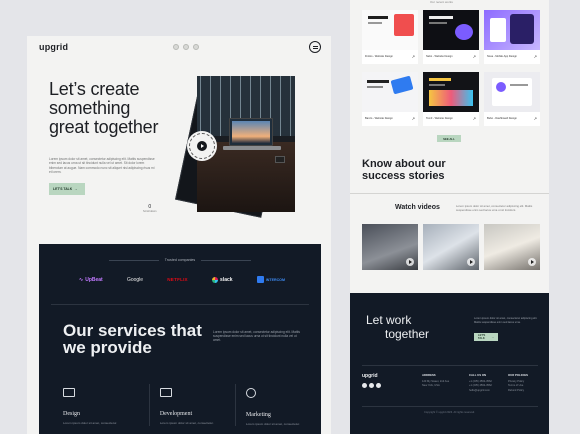 The width and height of the screenshot is (580, 434). I want to click on service-name: Marketing, so click(258, 415).